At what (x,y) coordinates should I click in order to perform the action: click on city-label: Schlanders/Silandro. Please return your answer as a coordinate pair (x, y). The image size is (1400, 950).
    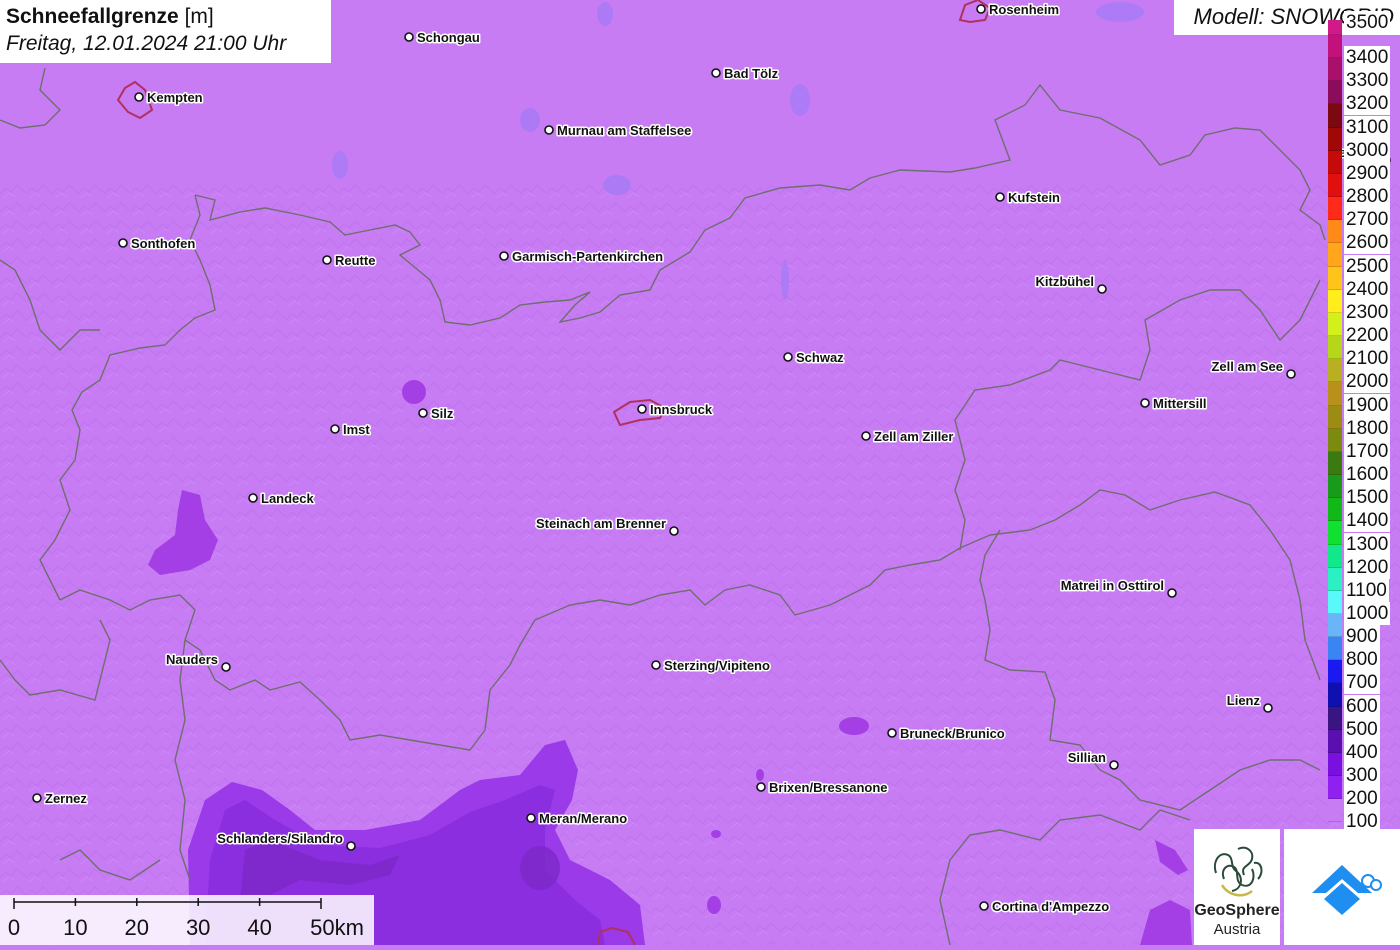
    Looking at the image, I should click on (280, 838).